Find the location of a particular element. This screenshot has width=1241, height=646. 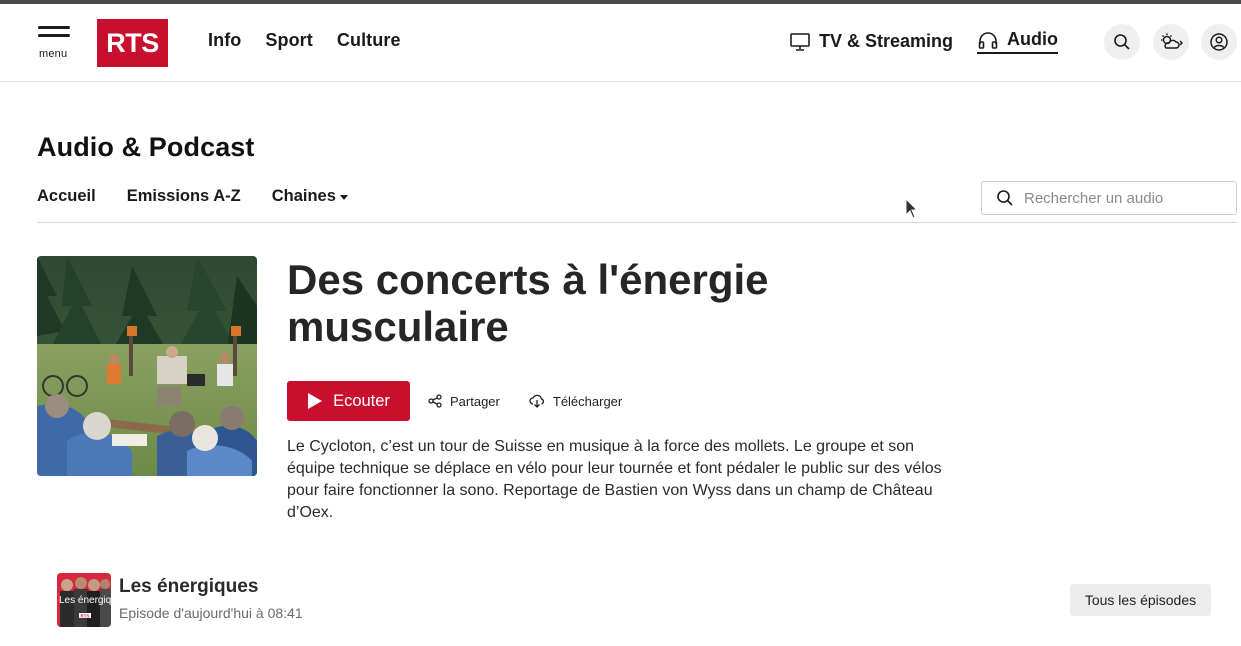

share-label: Partager is located at coordinates (475, 401).